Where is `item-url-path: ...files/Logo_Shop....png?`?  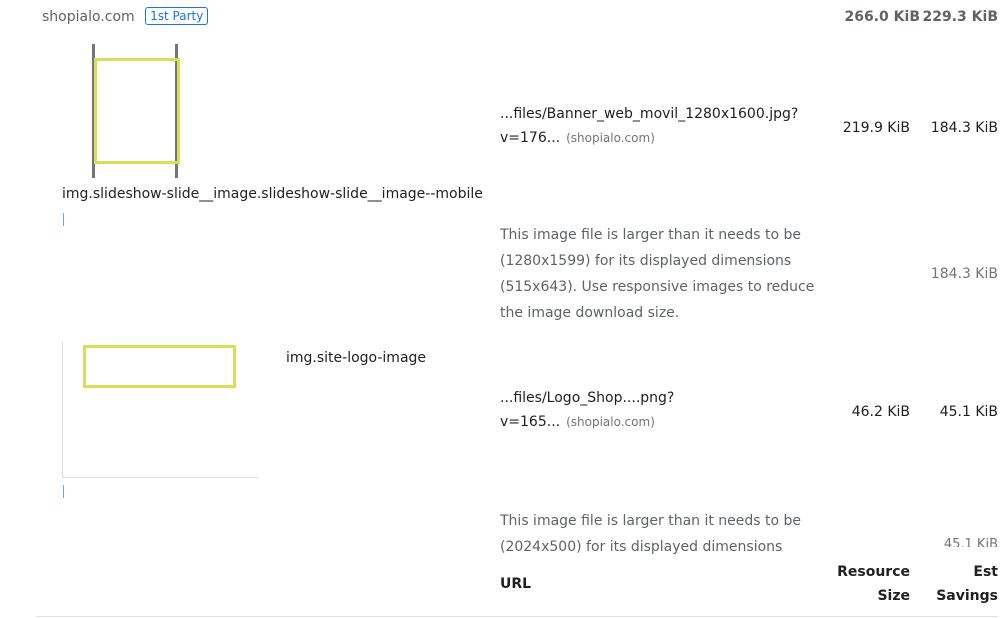
item-url-path: ...files/Logo_Shop....png? is located at coordinates (587, 398).